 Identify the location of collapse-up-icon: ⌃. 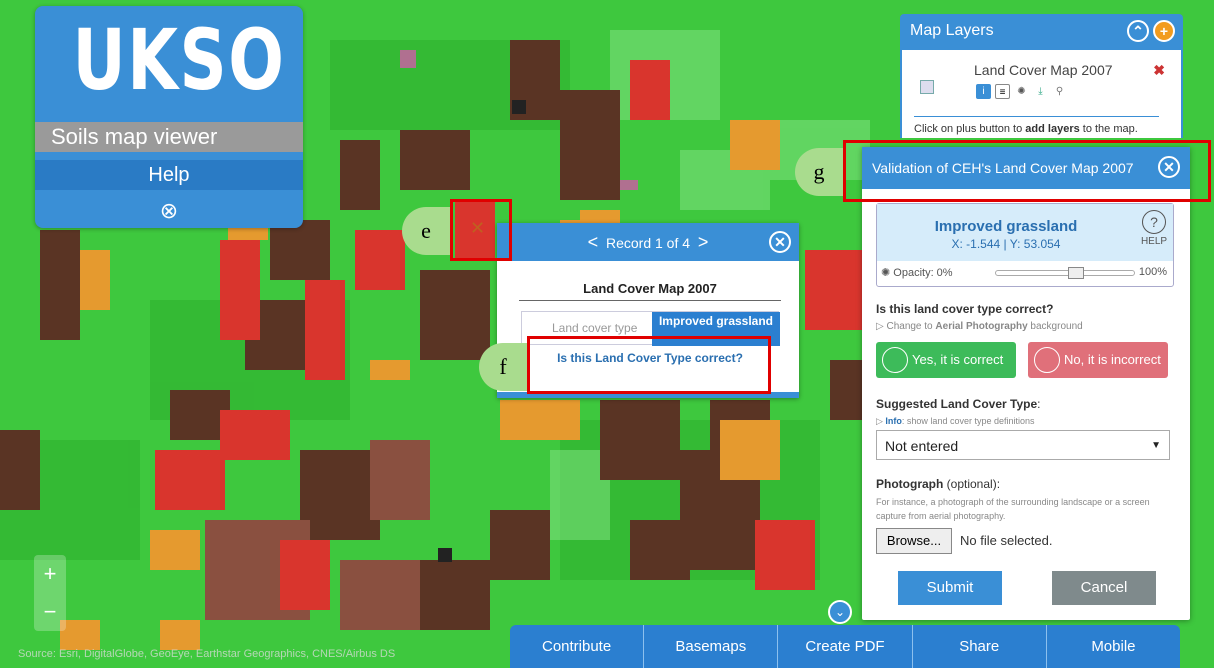
(1138, 31).